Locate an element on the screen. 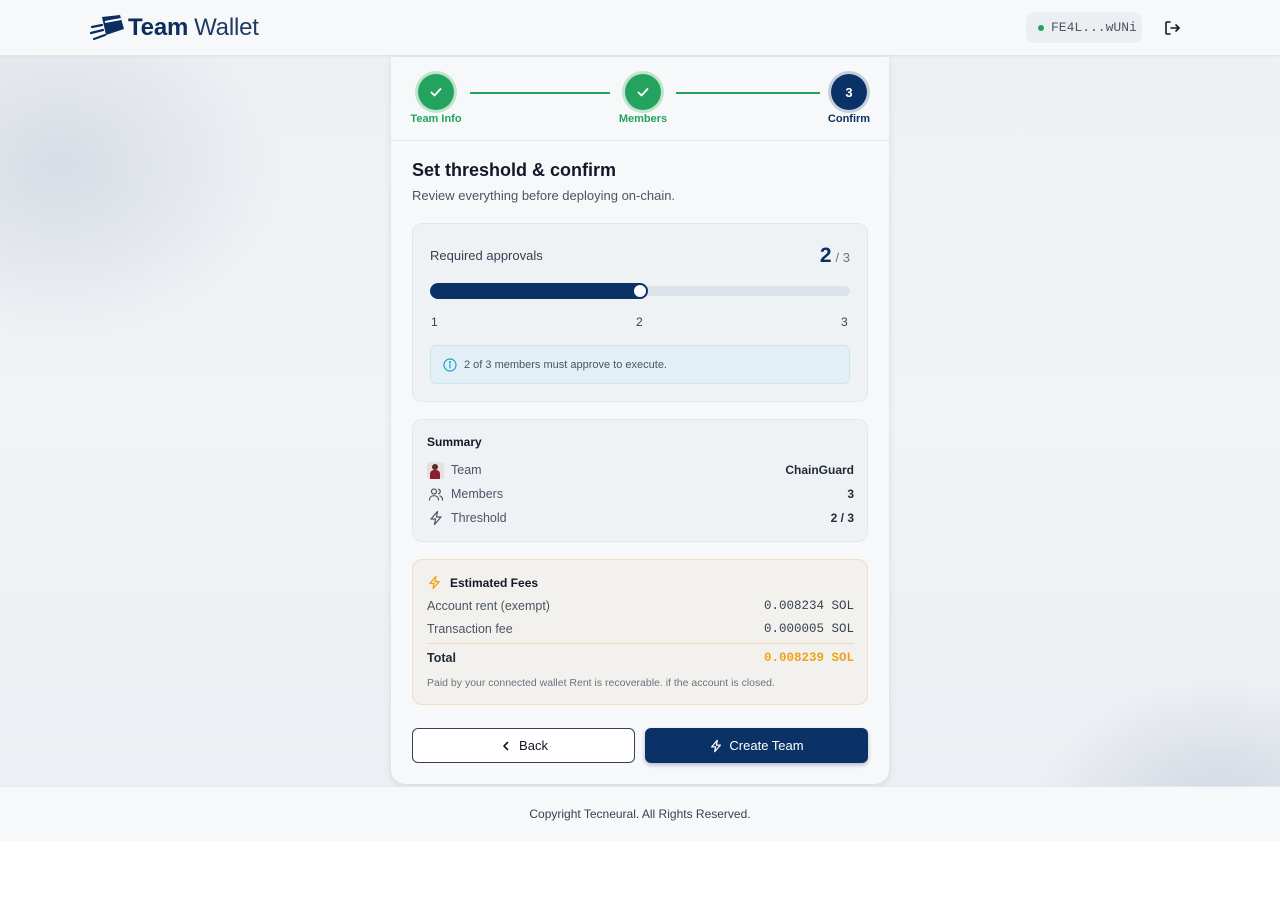  logout-icon is located at coordinates (1172, 28).